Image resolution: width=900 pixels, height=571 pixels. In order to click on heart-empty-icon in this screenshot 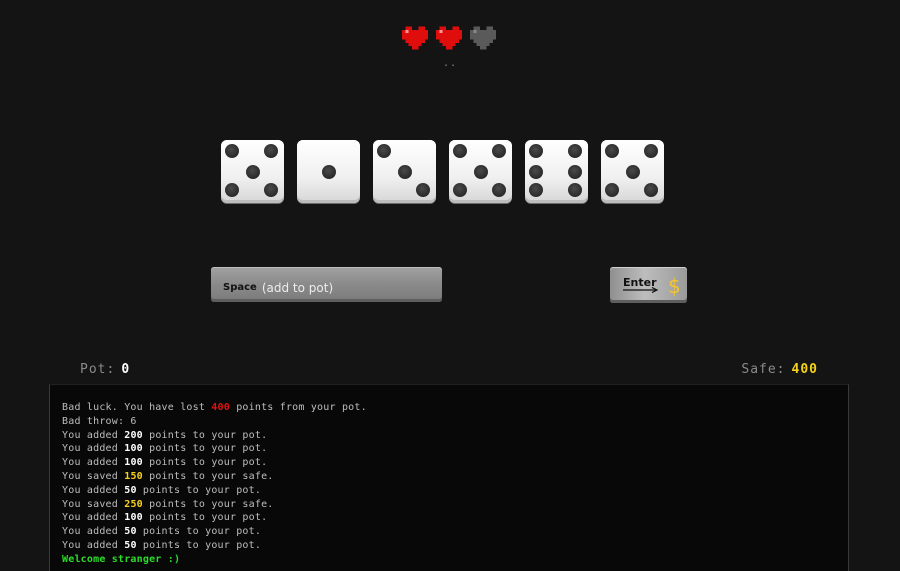, I will do `click(483, 38)`.